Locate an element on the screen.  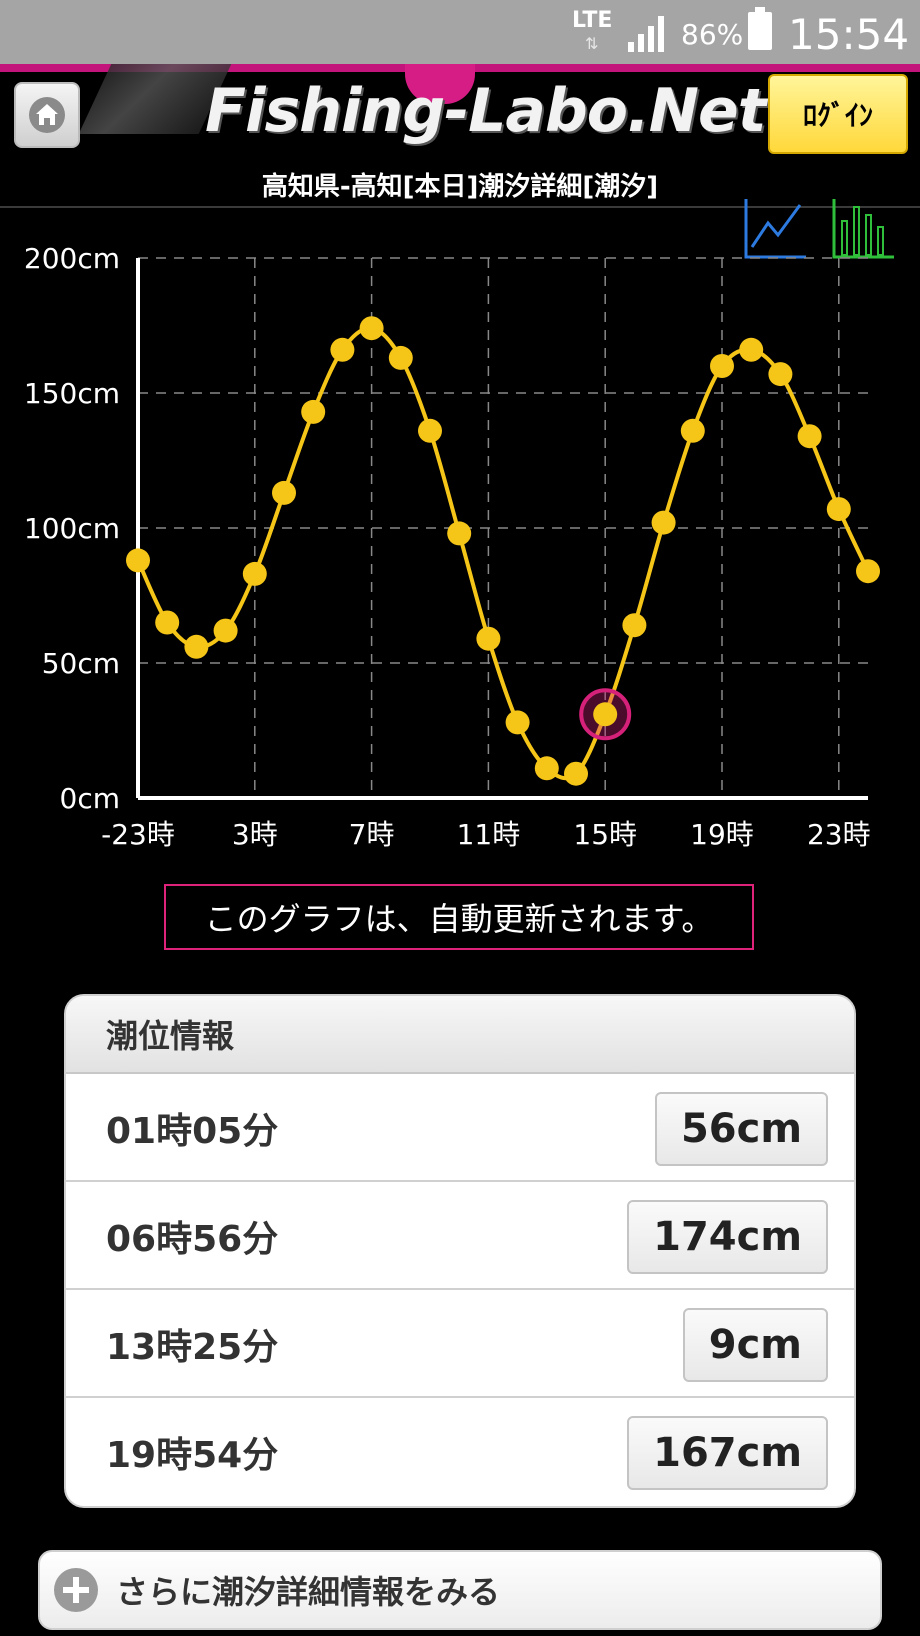
tide-level-badge: 167cm is located at coordinates (727, 1453).